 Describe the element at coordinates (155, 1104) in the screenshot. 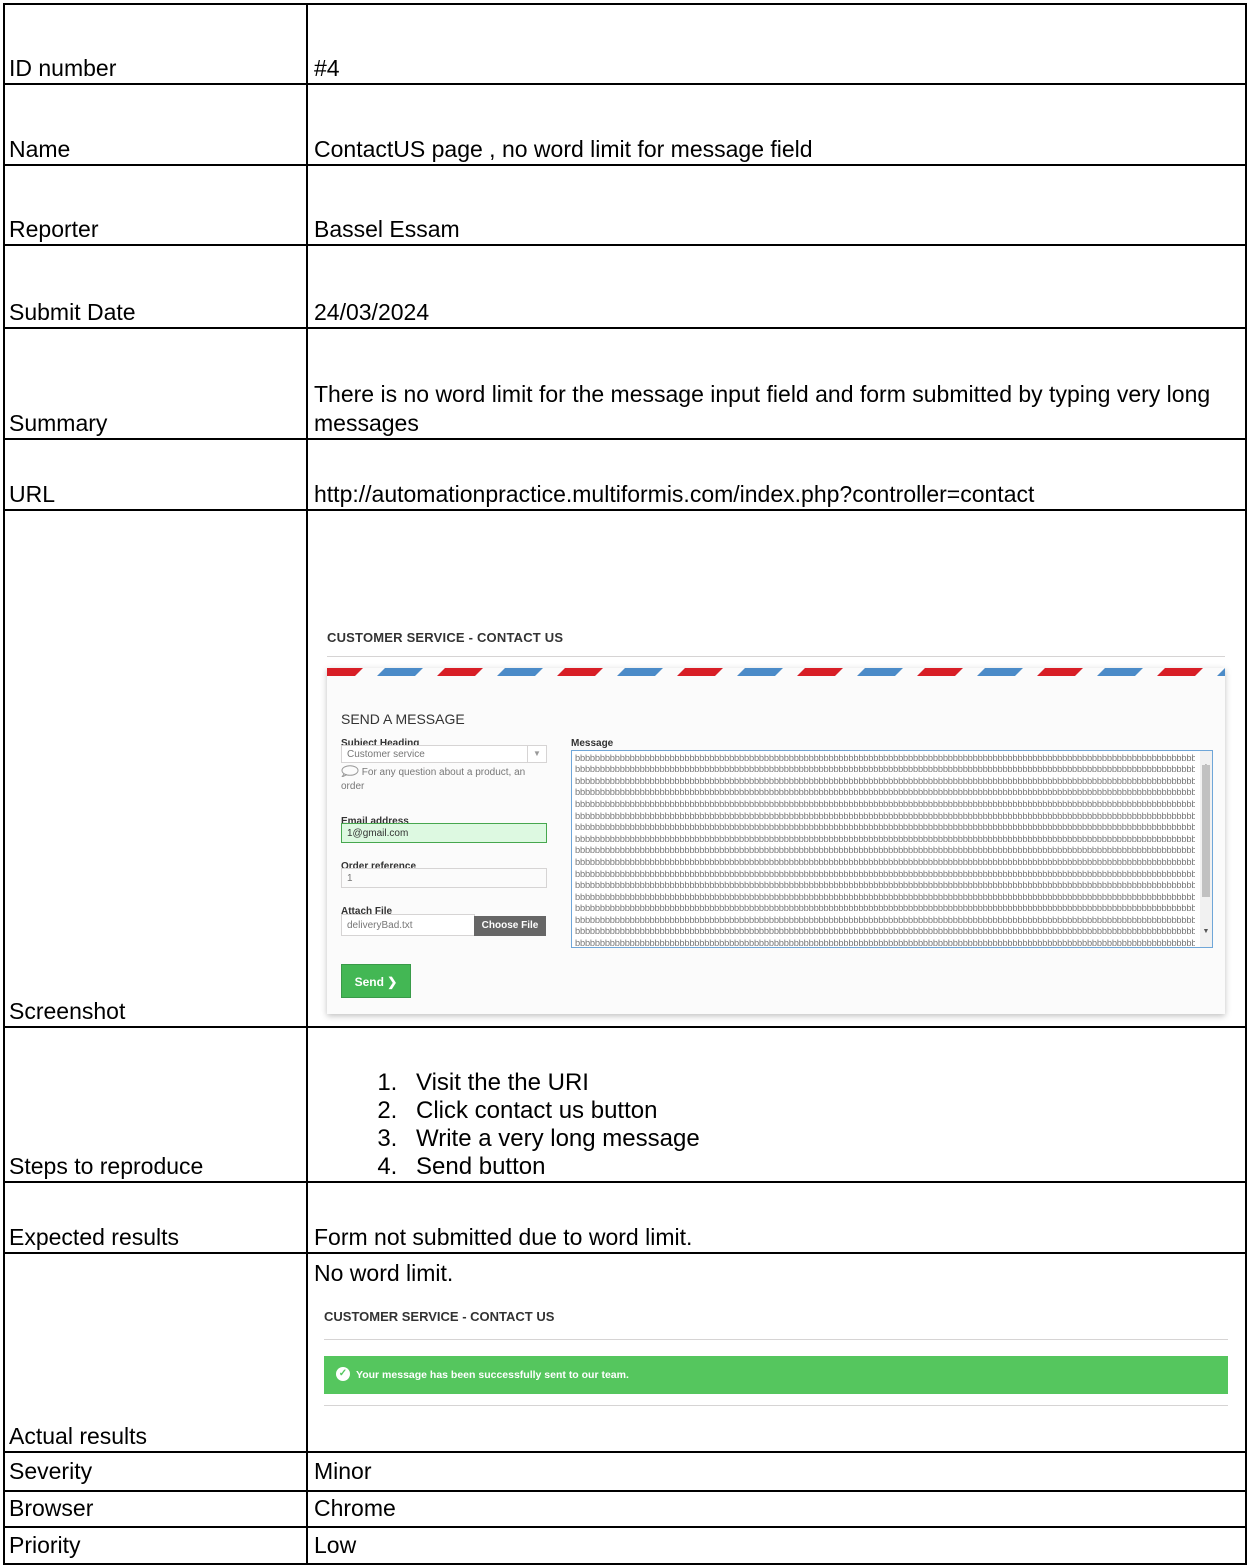

I see `label-steps: Steps to reproduce` at that location.